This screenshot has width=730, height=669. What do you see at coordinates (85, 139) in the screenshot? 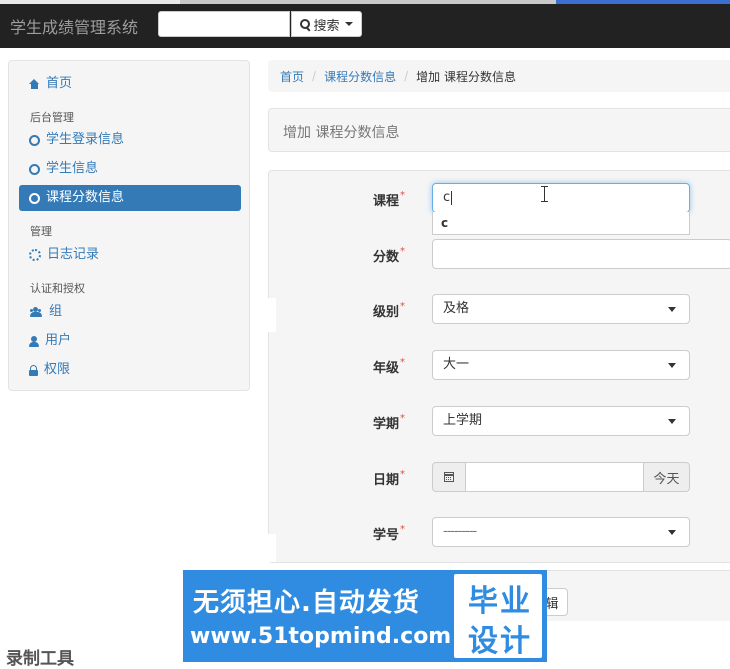
I see `sidebar-item-label: 学生登录信息` at bounding box center [85, 139].